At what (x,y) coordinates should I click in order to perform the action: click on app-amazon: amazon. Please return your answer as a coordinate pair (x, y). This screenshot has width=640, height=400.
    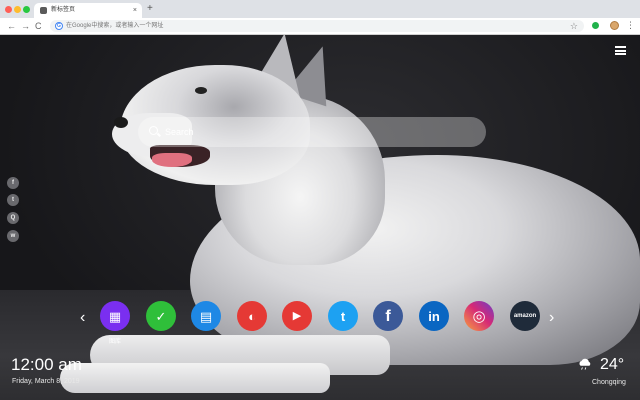
    Looking at the image, I should click on (525, 316).